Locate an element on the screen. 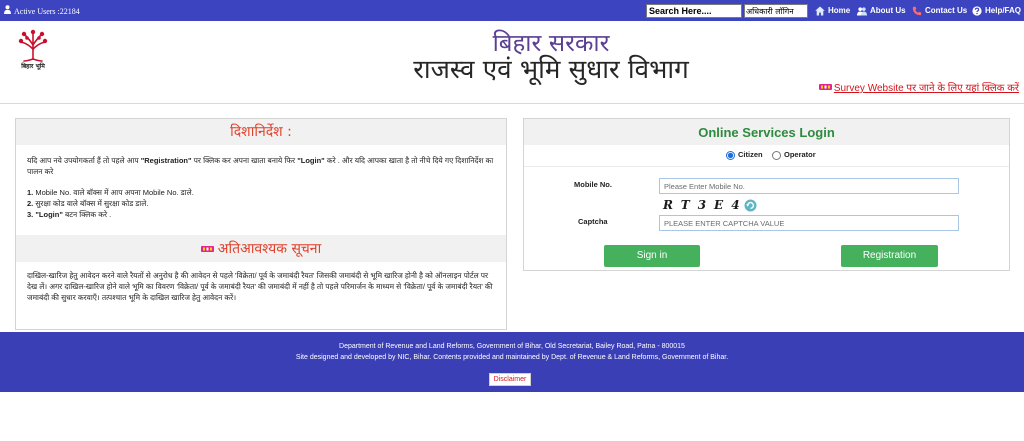 This screenshot has height=441, width=1024. header-divider is located at coordinates (512, 103).